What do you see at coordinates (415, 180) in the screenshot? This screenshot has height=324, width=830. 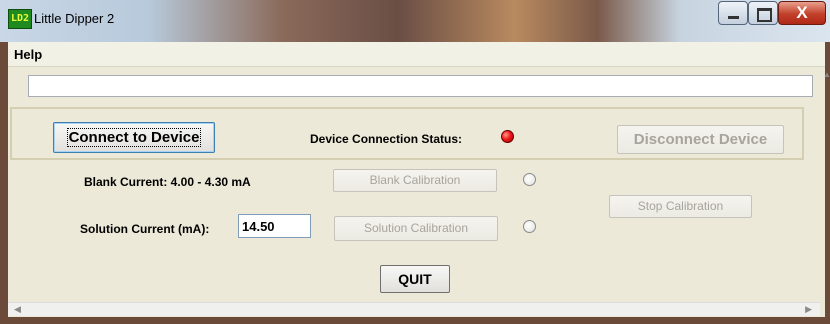 I see `blank-calibration-button: Blank Calibration` at bounding box center [415, 180].